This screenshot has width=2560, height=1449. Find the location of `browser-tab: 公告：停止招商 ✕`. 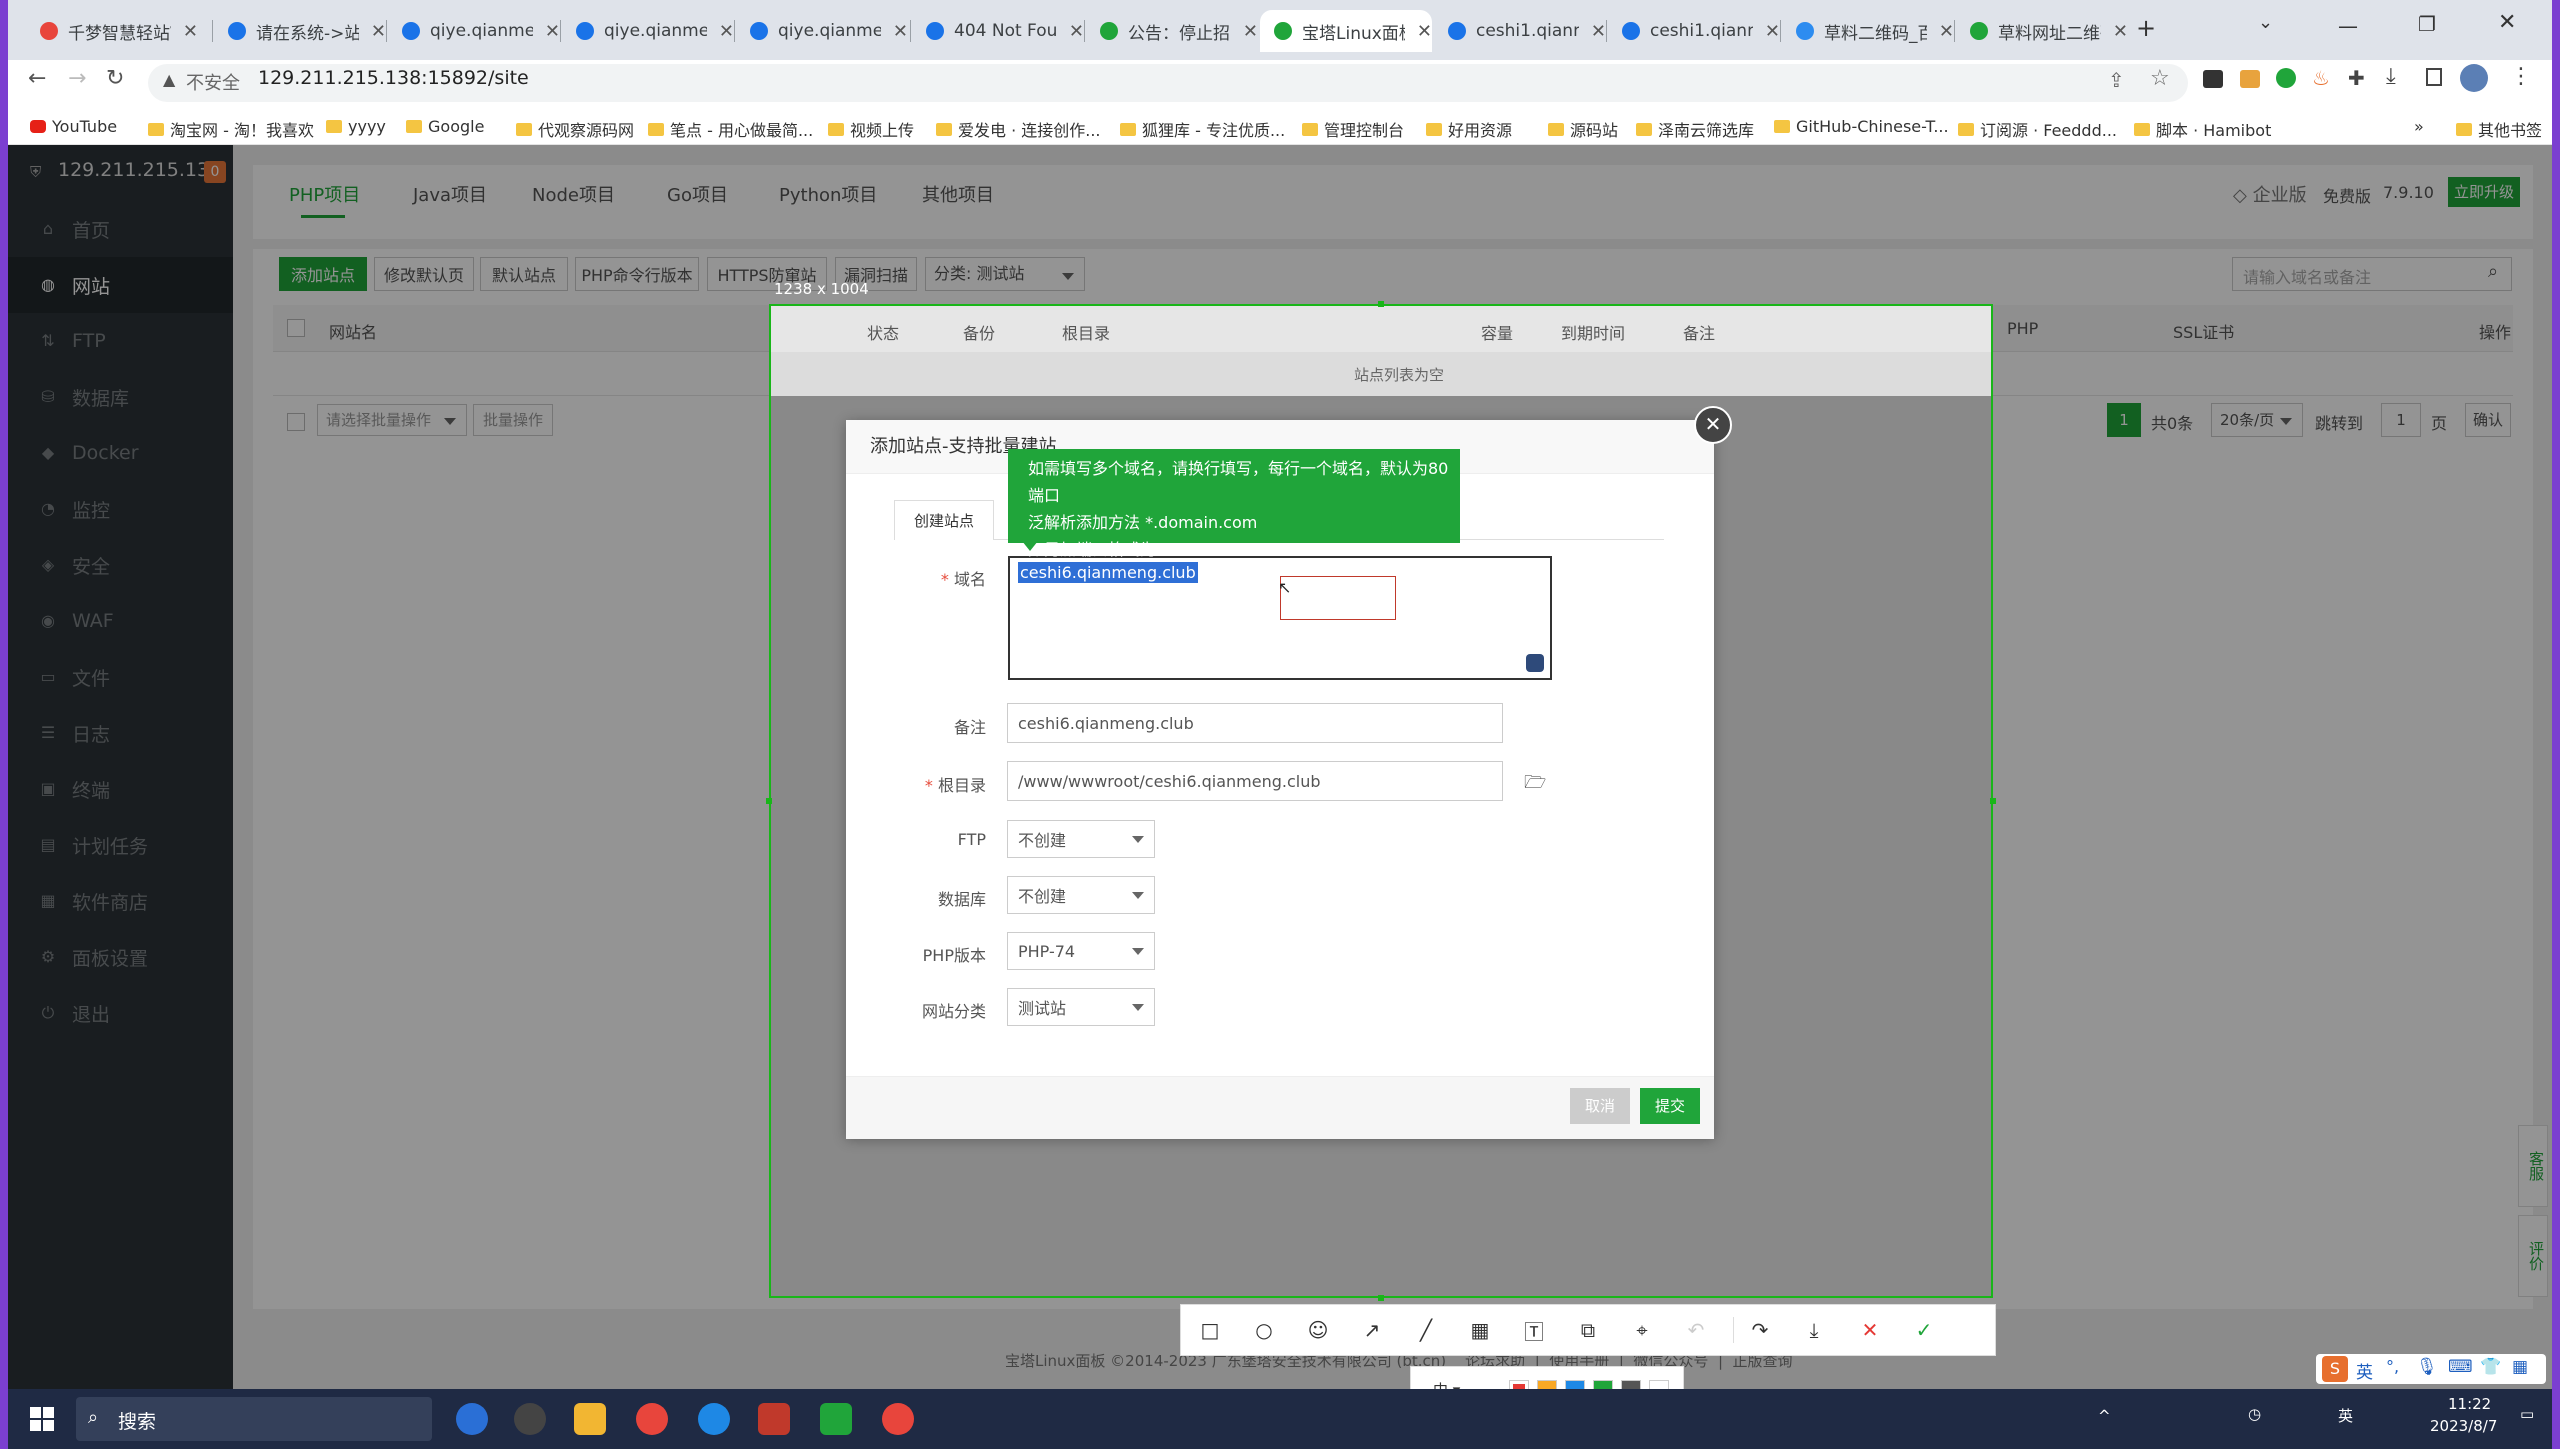

browser-tab: 公告：停止招商 ✕ is located at coordinates (1172, 31).